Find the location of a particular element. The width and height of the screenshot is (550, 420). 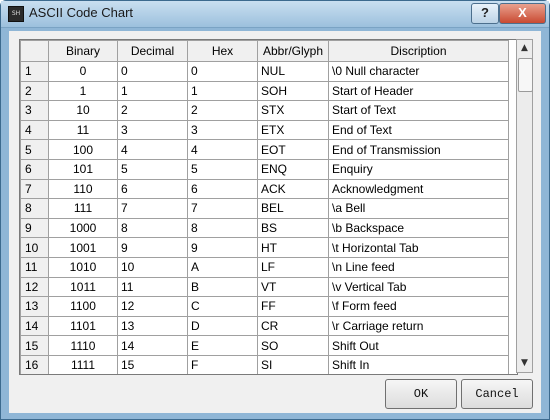

cell-binary: 10 is located at coordinates (83, 110).